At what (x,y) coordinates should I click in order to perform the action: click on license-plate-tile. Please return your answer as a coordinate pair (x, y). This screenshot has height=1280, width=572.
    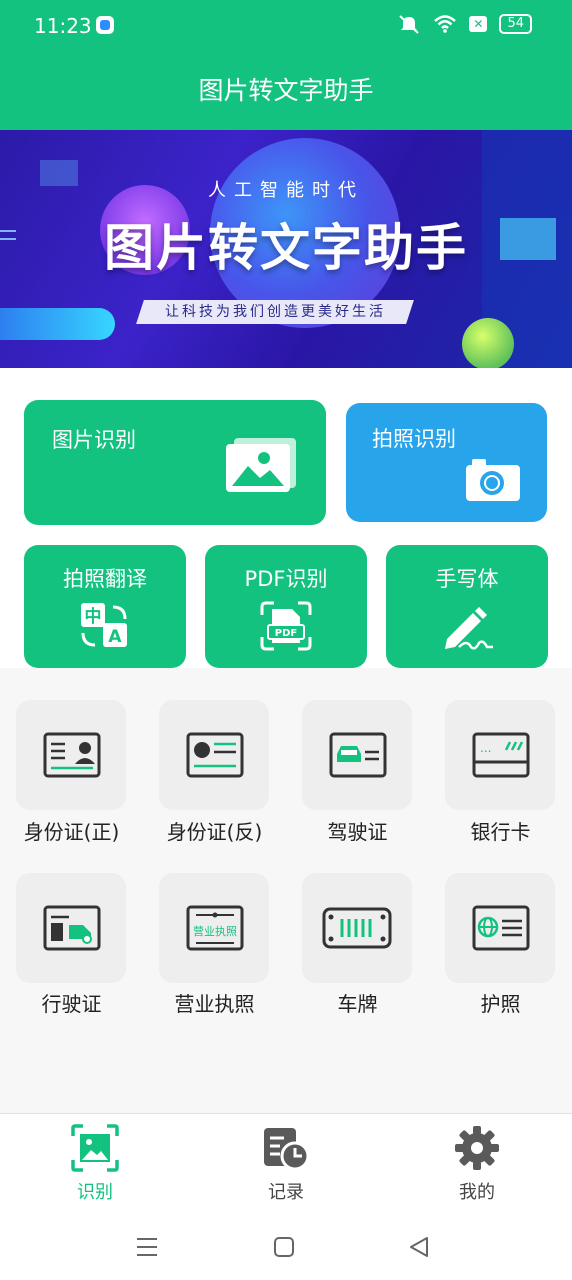
    Looking at the image, I should click on (357, 928).